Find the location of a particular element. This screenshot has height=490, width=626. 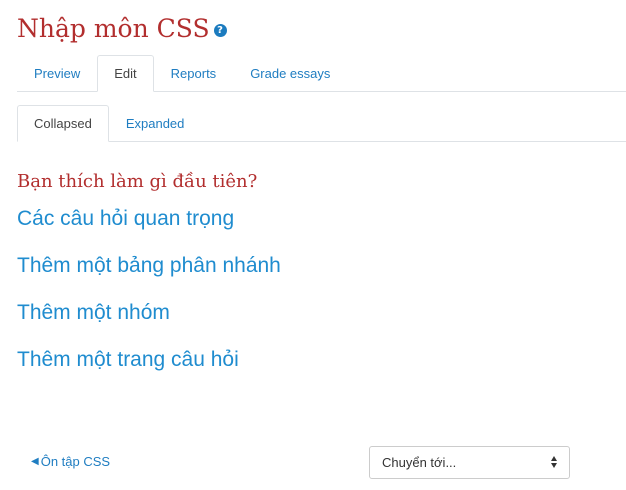

link-add-cluster: Thêm một nhóm is located at coordinates (93, 313).